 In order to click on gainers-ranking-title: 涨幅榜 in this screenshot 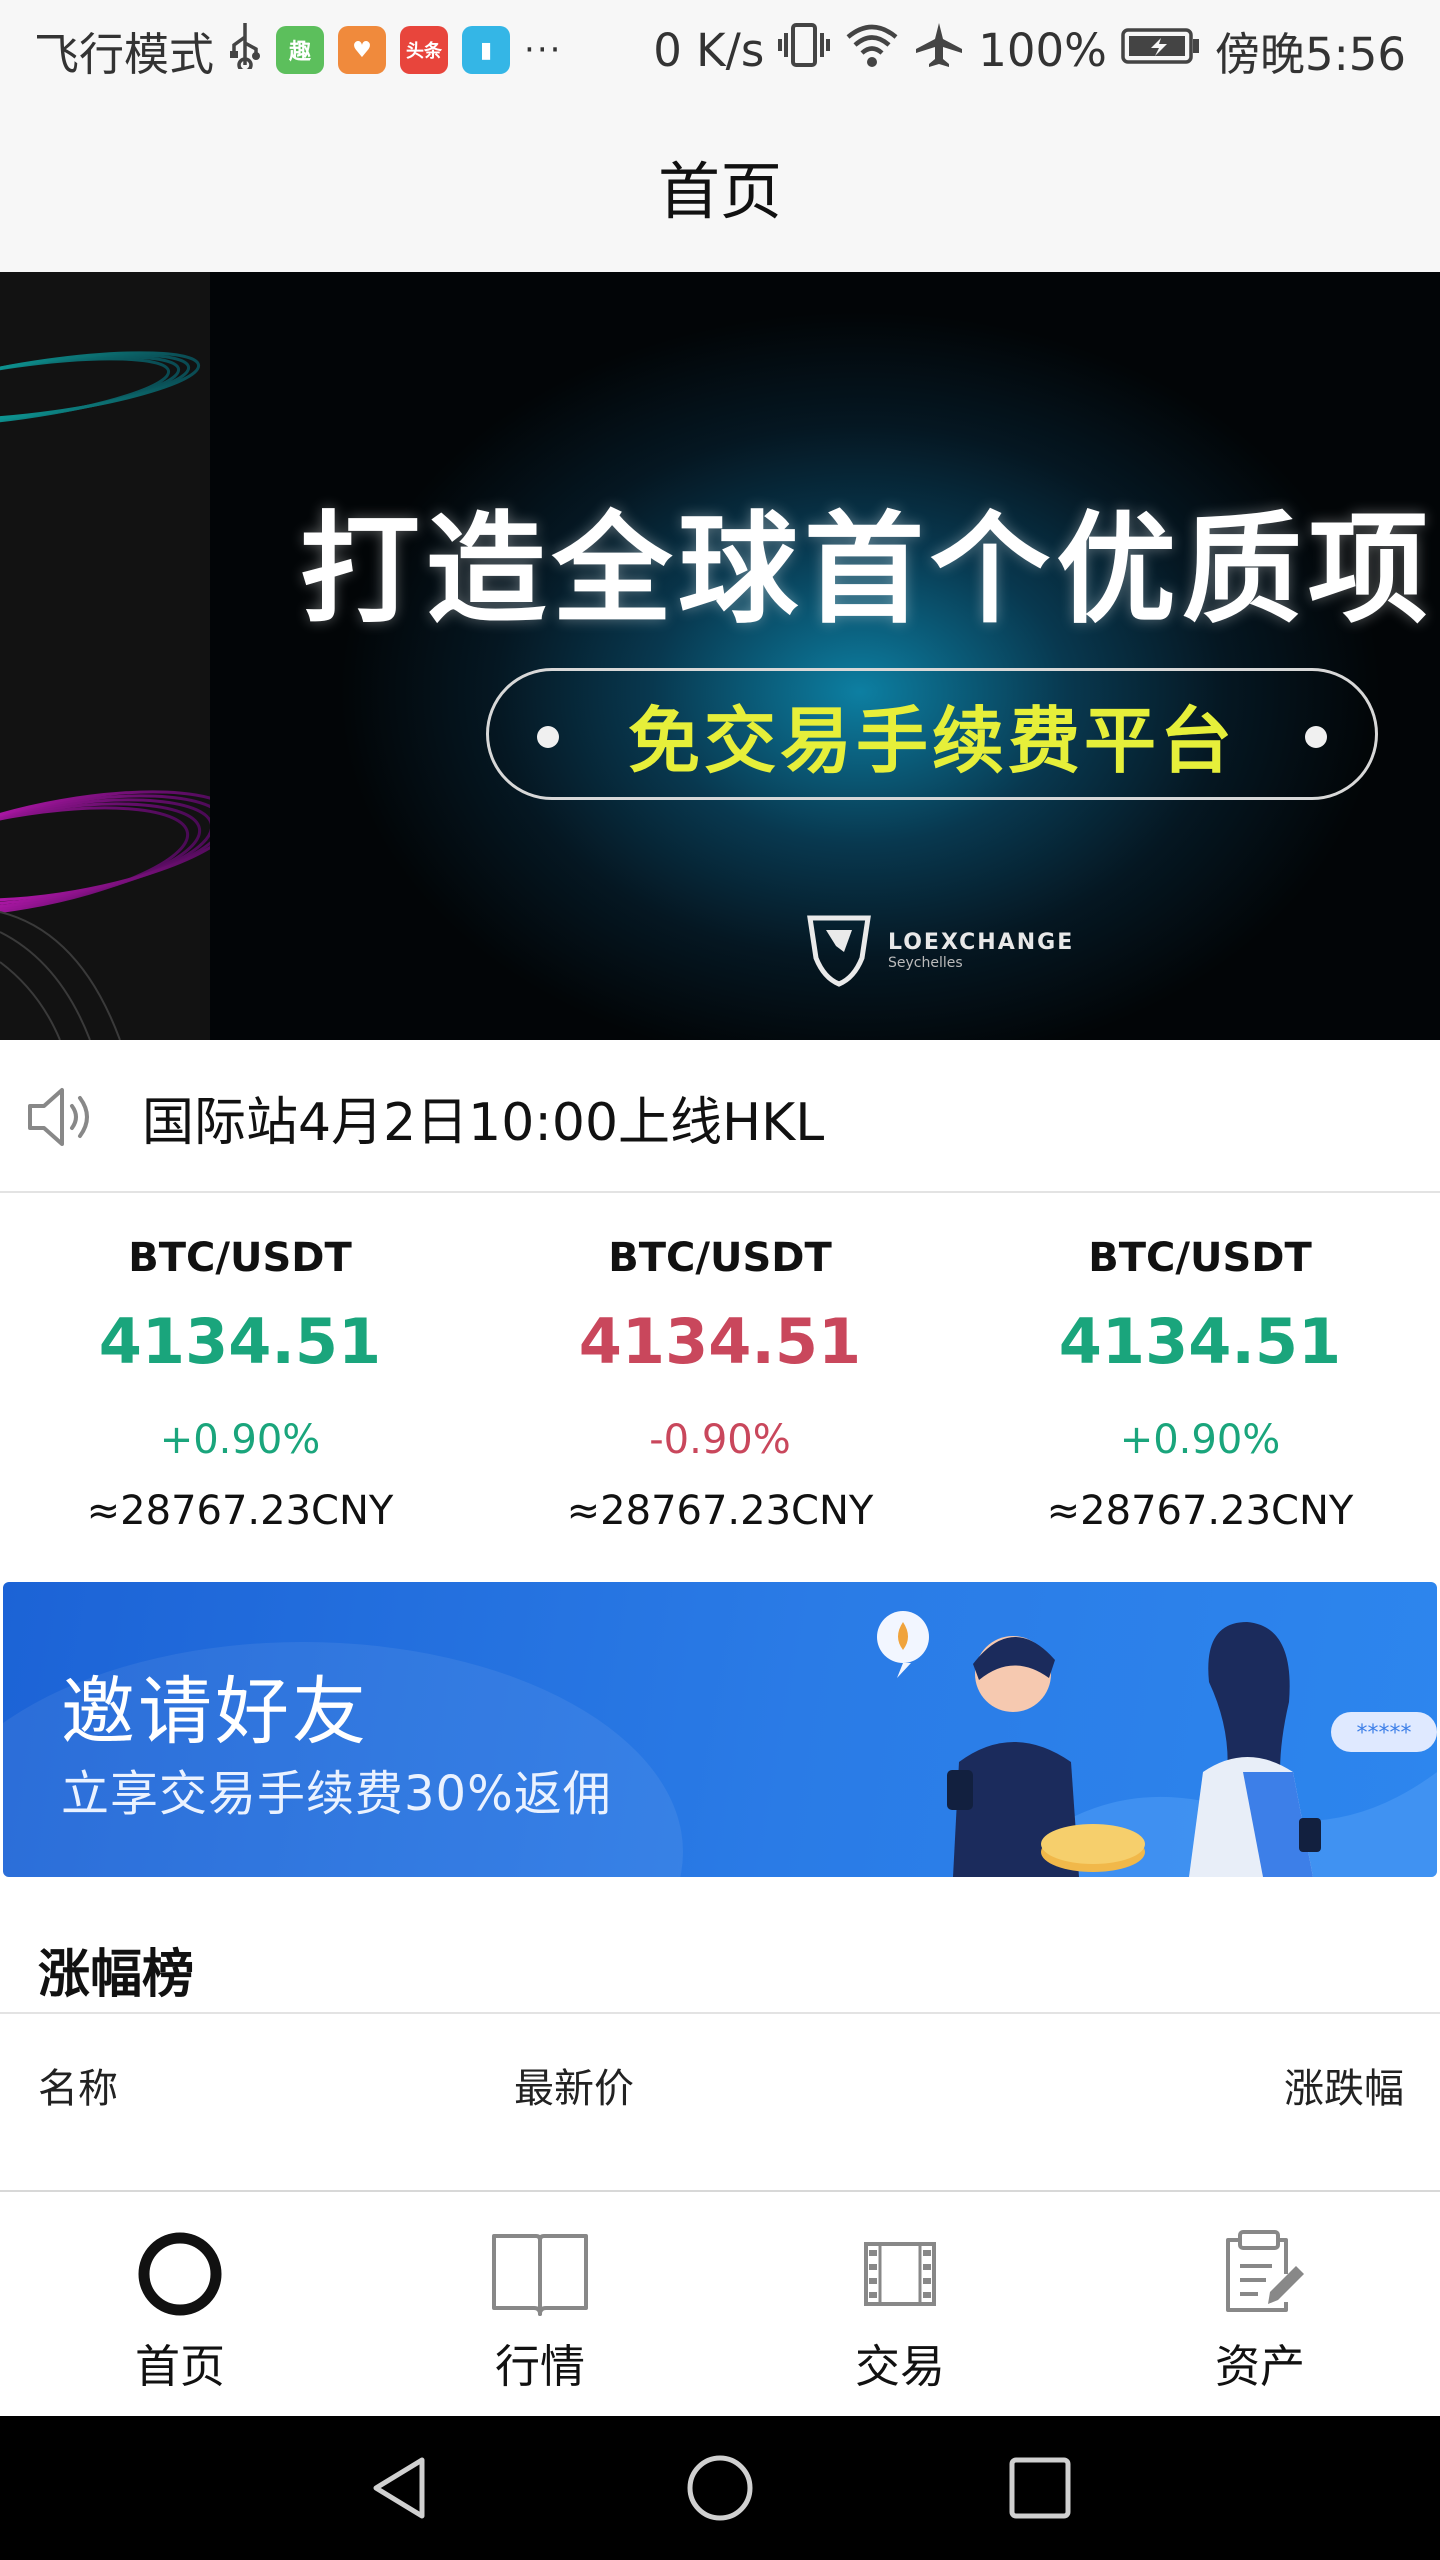, I will do `click(116, 1975)`.